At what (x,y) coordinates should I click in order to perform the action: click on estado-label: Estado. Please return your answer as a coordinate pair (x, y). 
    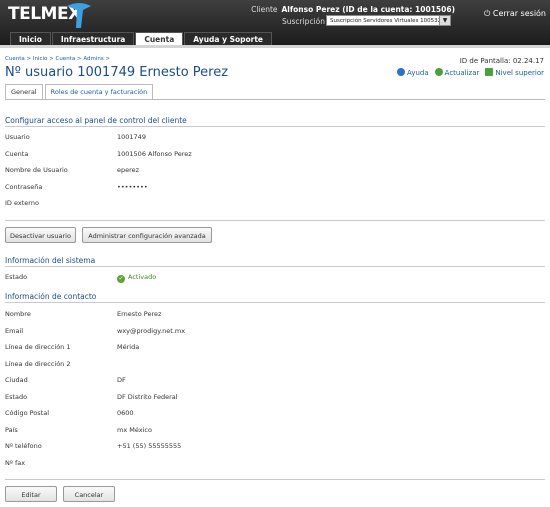
    Looking at the image, I should click on (16, 277).